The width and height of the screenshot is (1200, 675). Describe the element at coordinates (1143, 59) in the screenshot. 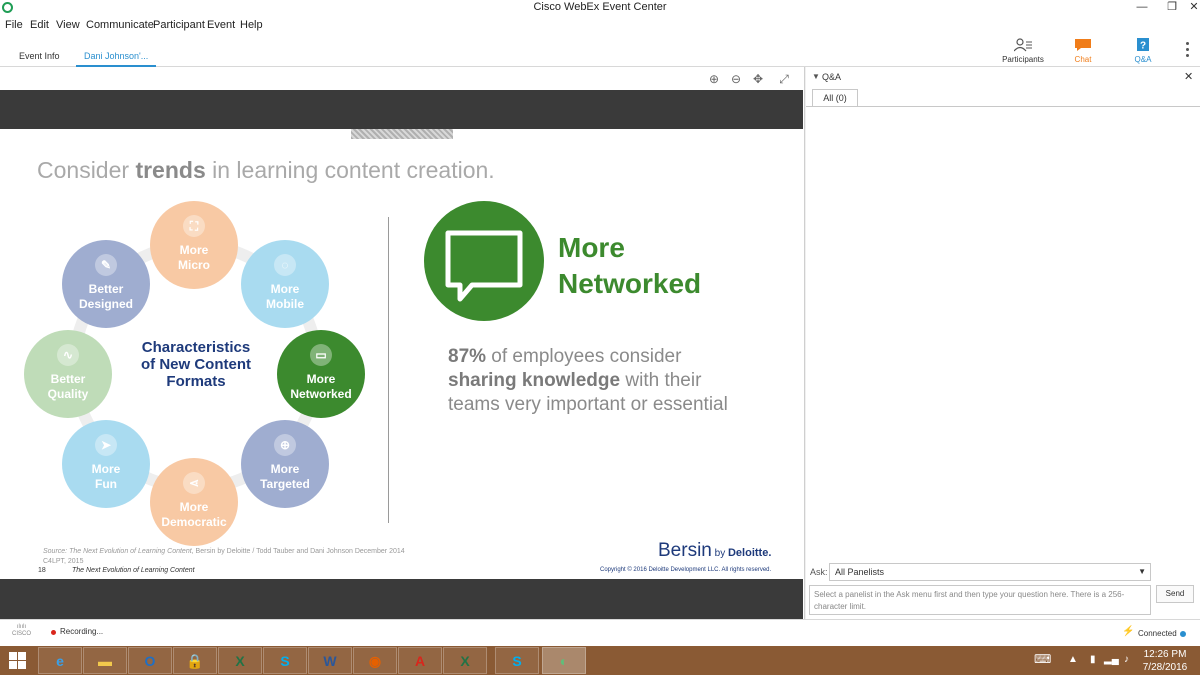

I see `qa-label: Q&A` at that location.